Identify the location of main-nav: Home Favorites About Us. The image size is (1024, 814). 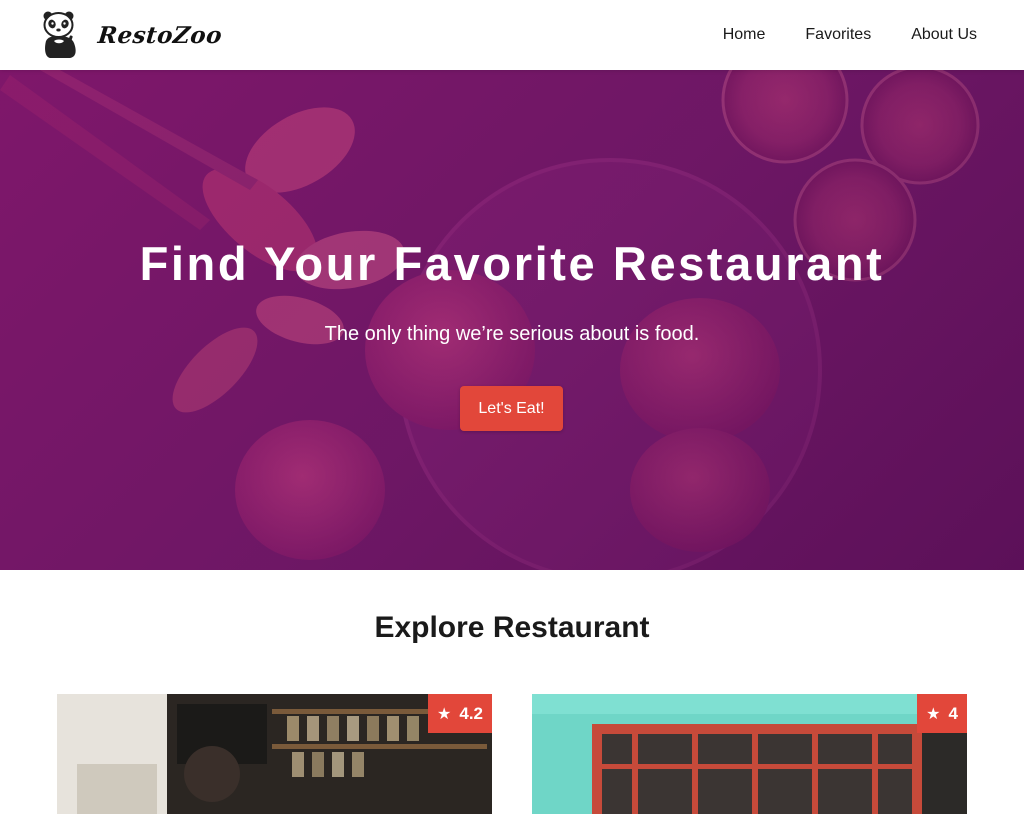
(830, 35).